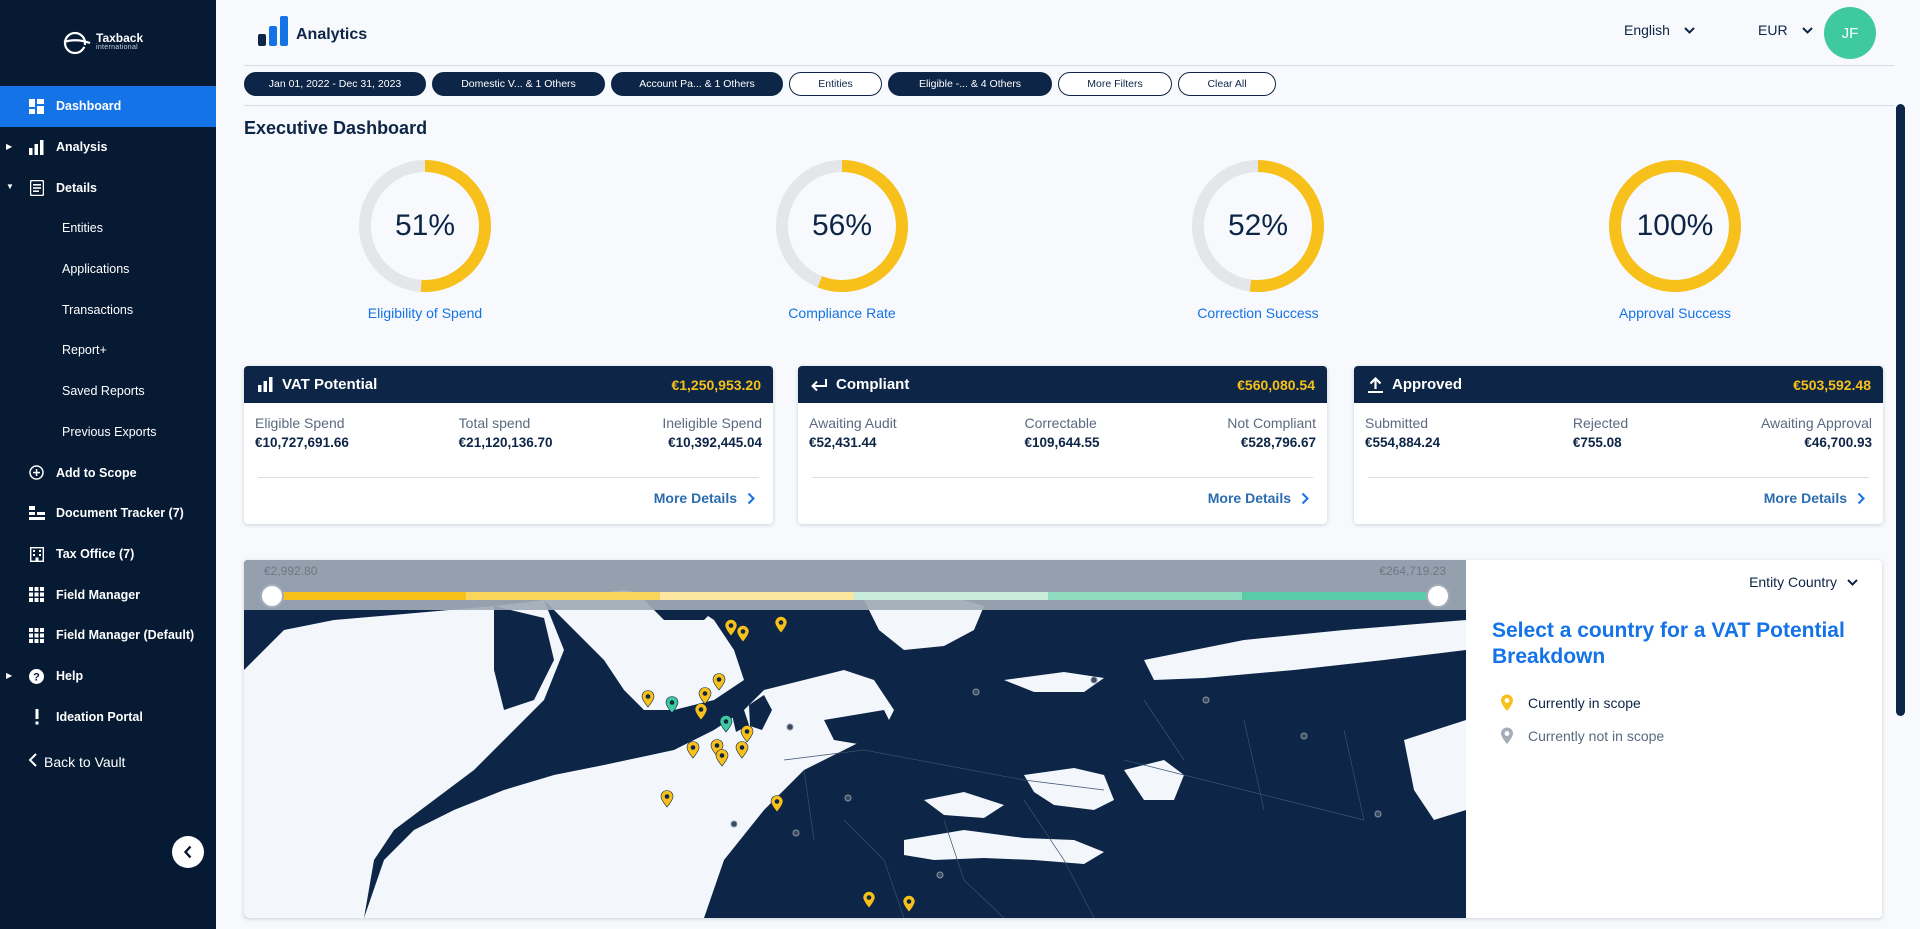  I want to click on sidebar-item-saved-reports: Saved Reports, so click(108, 391).